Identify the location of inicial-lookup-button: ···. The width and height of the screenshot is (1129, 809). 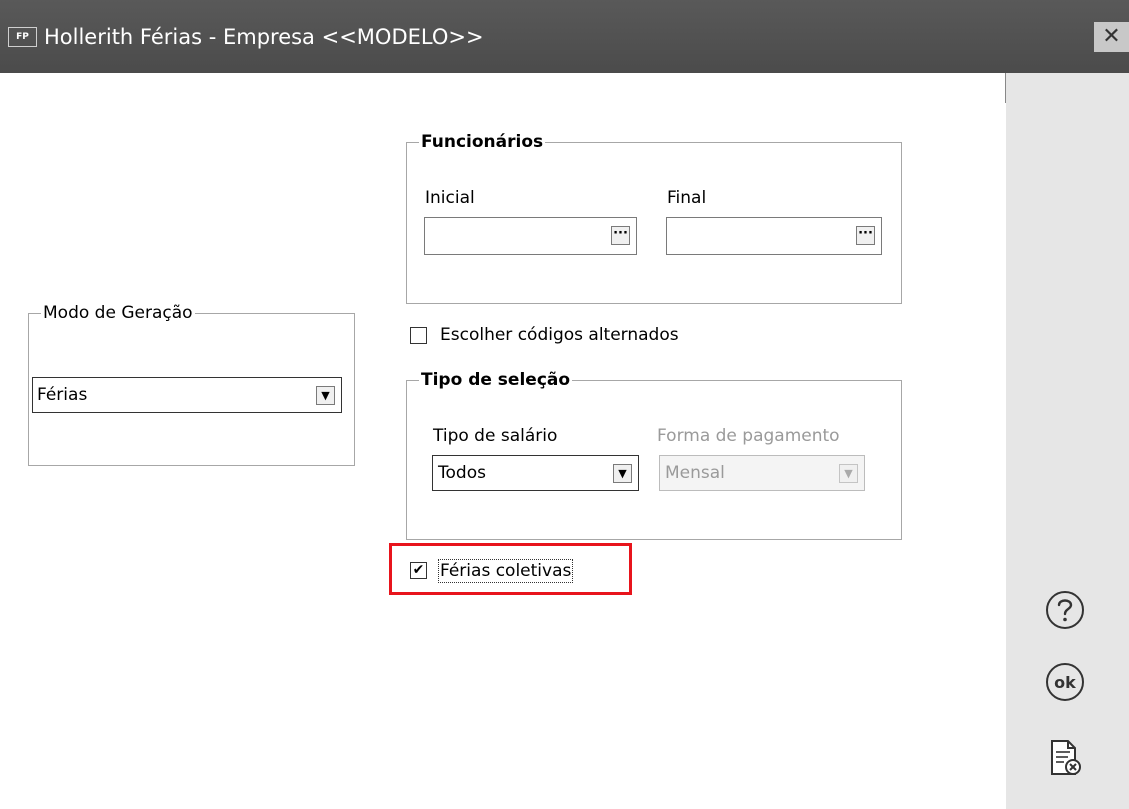
(620, 235).